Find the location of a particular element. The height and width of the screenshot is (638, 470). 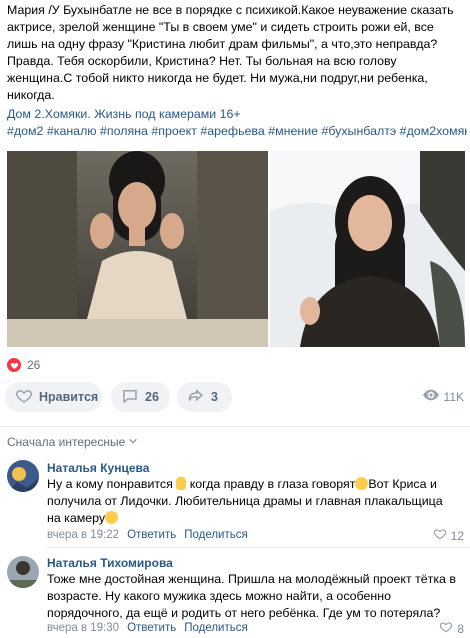

share-button: 3 is located at coordinates (204, 397).